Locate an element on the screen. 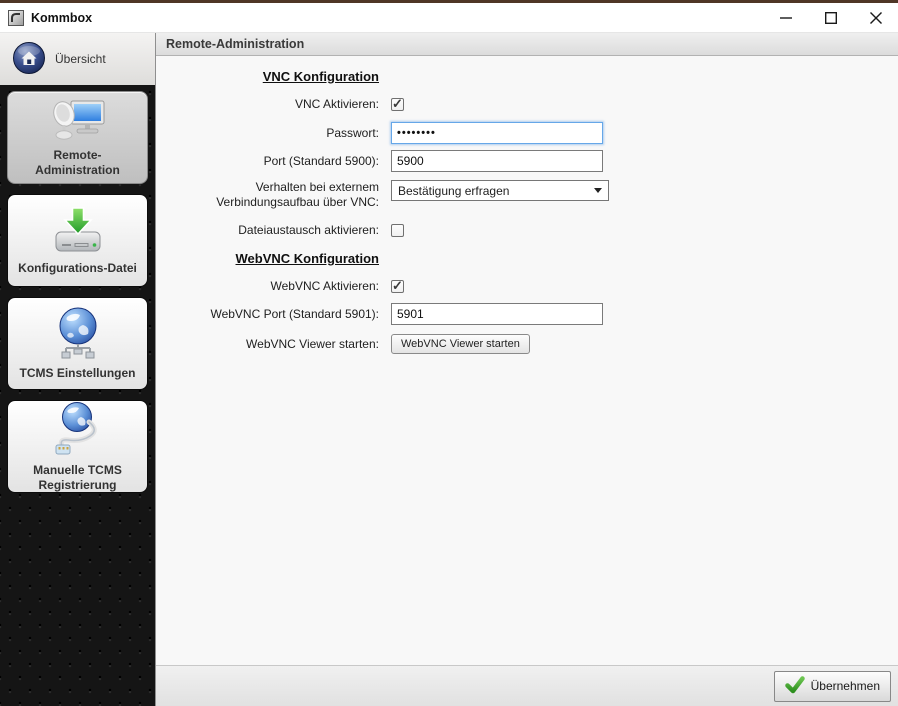 This screenshot has width=898, height=706. vnc-port-label: Port (Standard 5900): is located at coordinates (321, 160).